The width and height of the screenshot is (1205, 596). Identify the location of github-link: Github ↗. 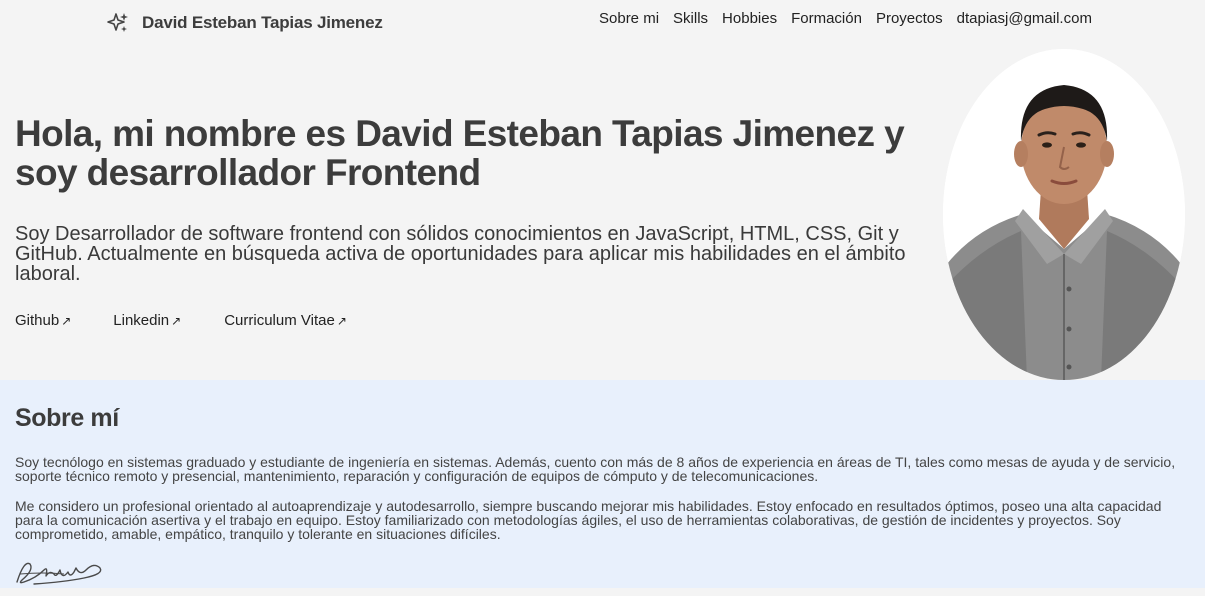
(43, 320).